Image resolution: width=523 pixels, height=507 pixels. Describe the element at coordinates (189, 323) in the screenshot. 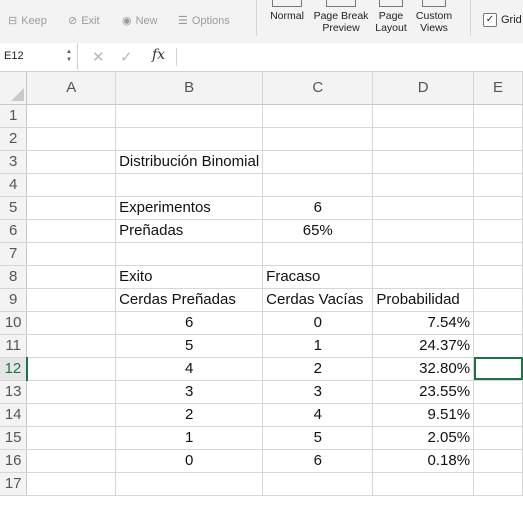

I see `cell-b10: 6` at that location.